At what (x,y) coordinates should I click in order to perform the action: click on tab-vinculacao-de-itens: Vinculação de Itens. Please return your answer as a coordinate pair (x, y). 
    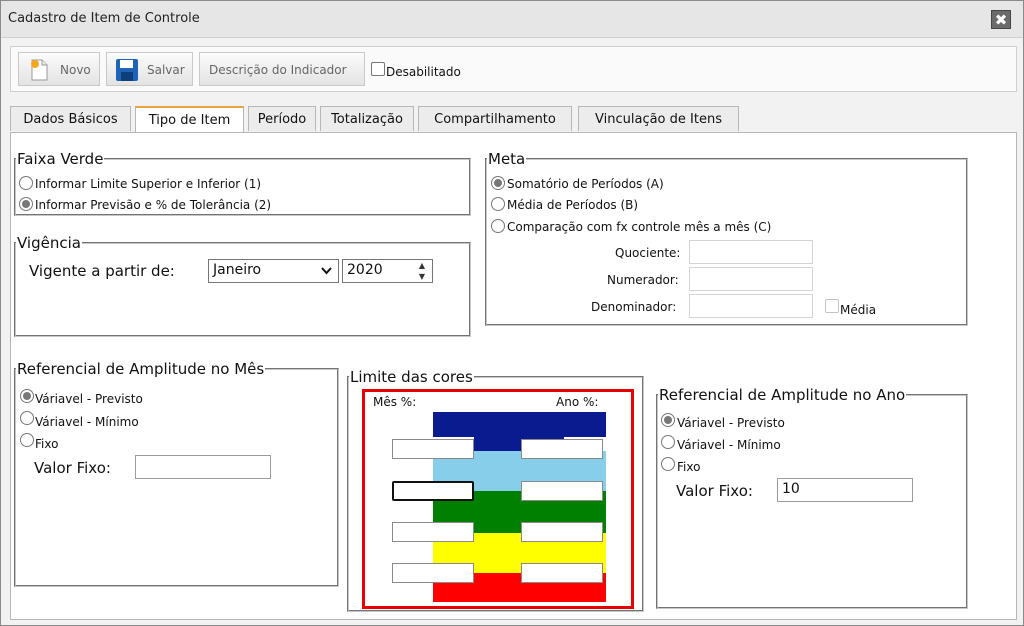
    Looking at the image, I should click on (658, 118).